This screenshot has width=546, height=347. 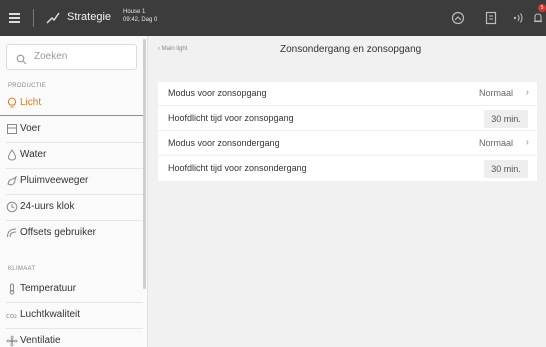 What do you see at coordinates (491, 18) in the screenshot?
I see `report-icon` at bounding box center [491, 18].